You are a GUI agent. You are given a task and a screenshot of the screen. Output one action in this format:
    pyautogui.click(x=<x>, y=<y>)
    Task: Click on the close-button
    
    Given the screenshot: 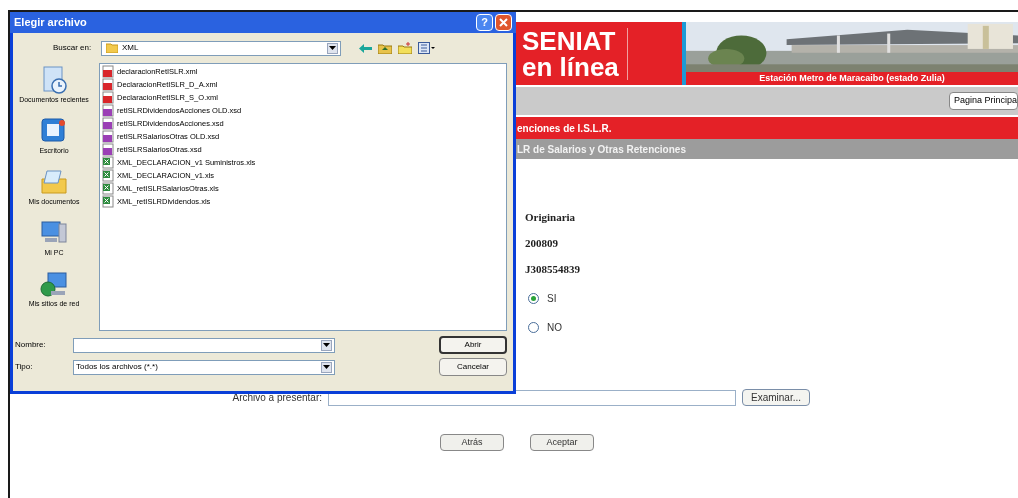 What is the action you would take?
    pyautogui.click(x=503, y=22)
    